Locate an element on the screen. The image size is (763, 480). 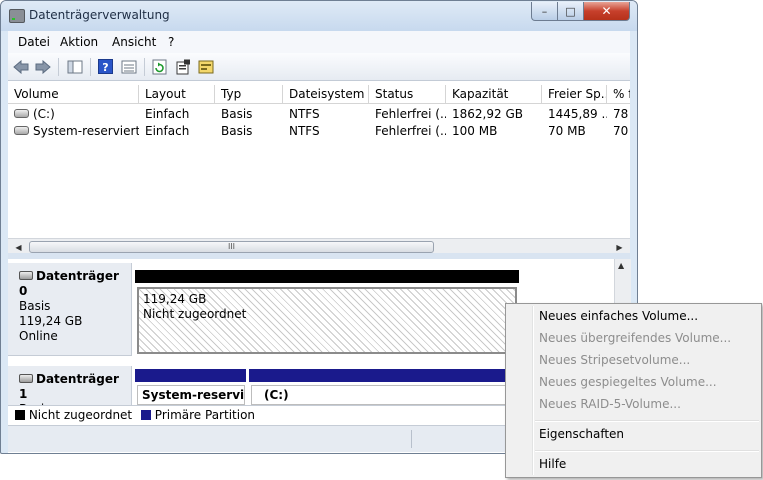
toolbar: ? is located at coordinates (319, 67).